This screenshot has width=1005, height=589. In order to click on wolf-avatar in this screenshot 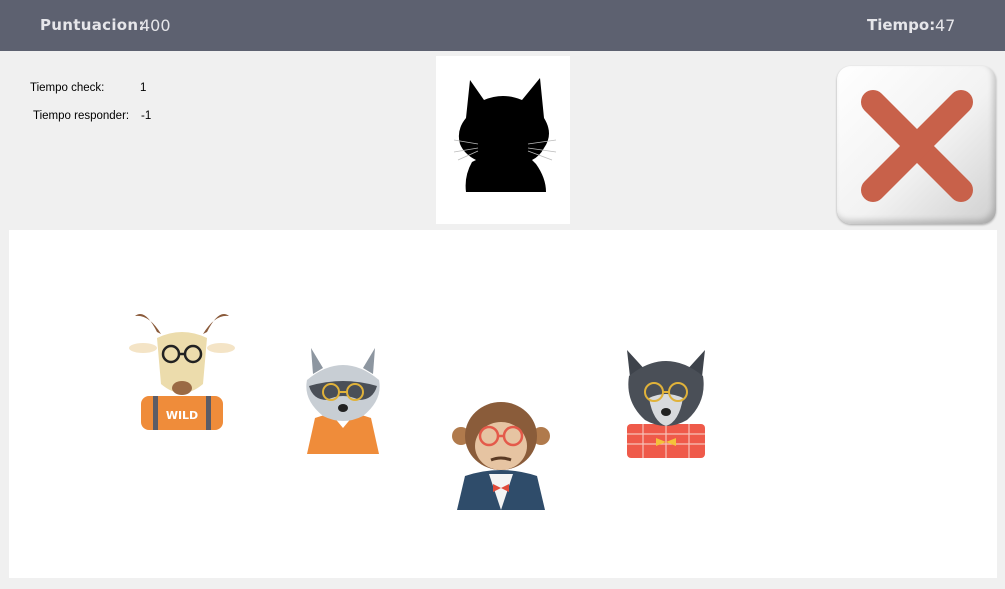, I will do `click(666, 403)`.